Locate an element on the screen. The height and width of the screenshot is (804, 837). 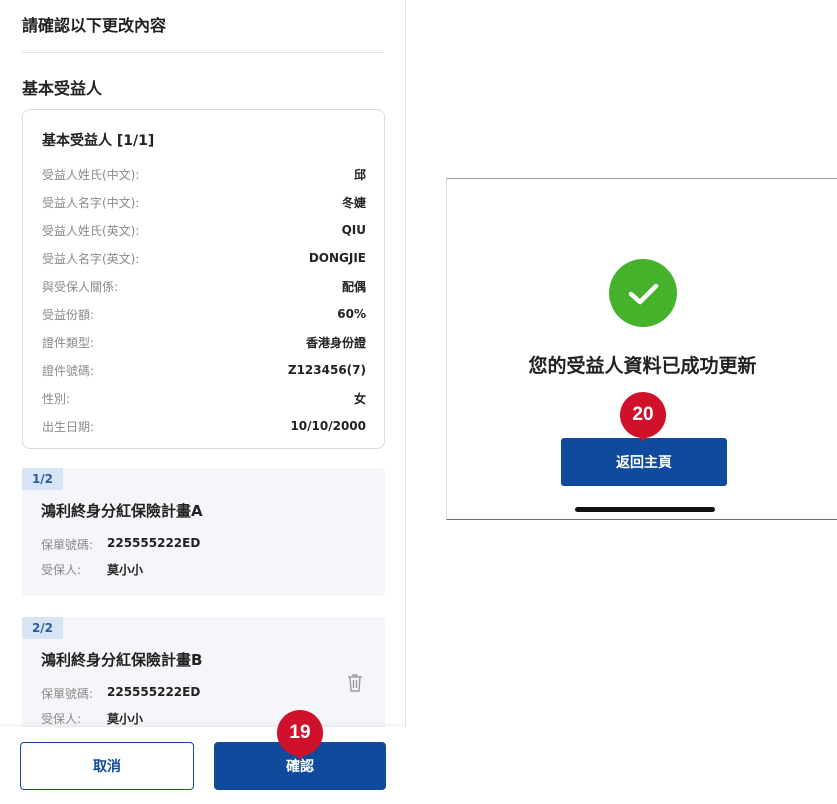
detail-row-relationship: 與受保人關係: 配偶 is located at coordinates (204, 286).